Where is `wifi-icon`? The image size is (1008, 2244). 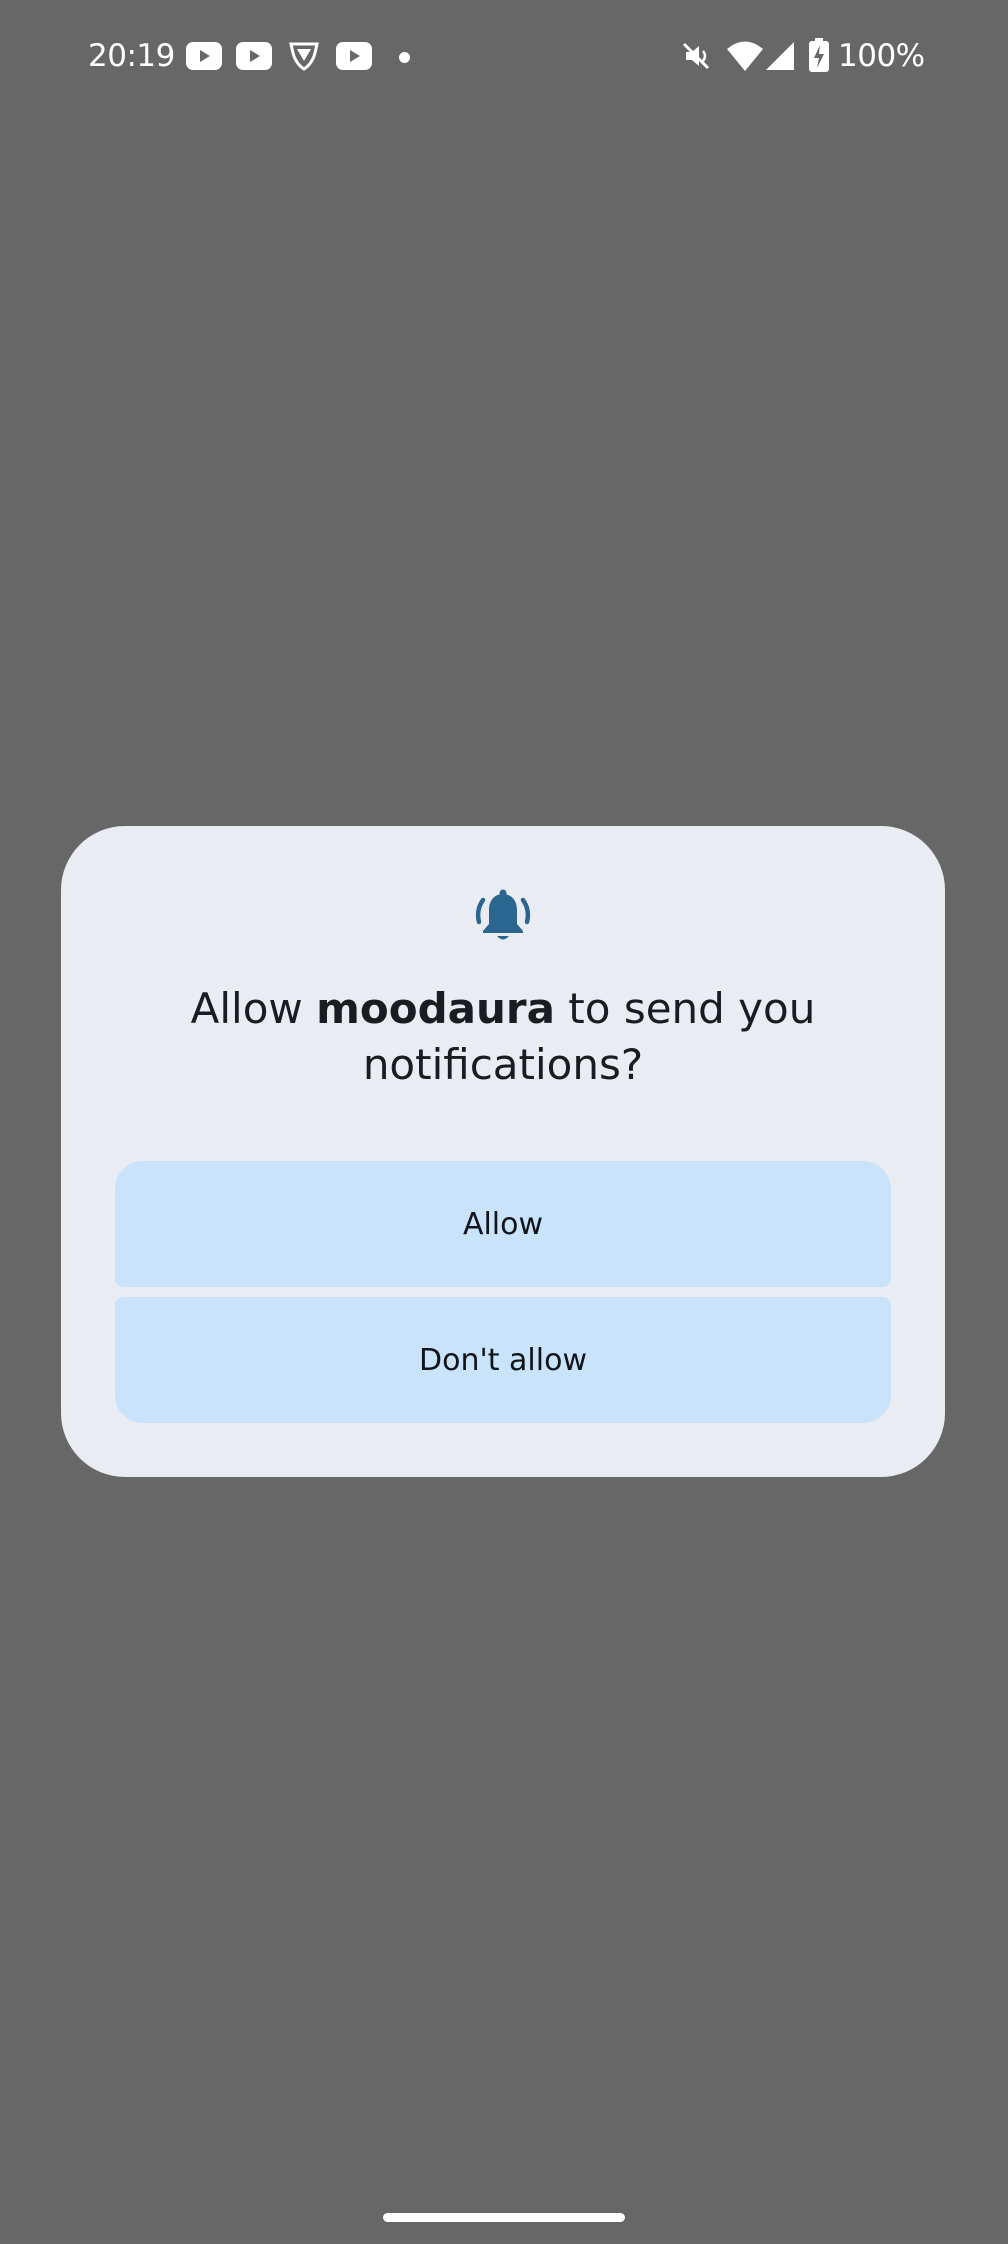
wifi-icon is located at coordinates (745, 56).